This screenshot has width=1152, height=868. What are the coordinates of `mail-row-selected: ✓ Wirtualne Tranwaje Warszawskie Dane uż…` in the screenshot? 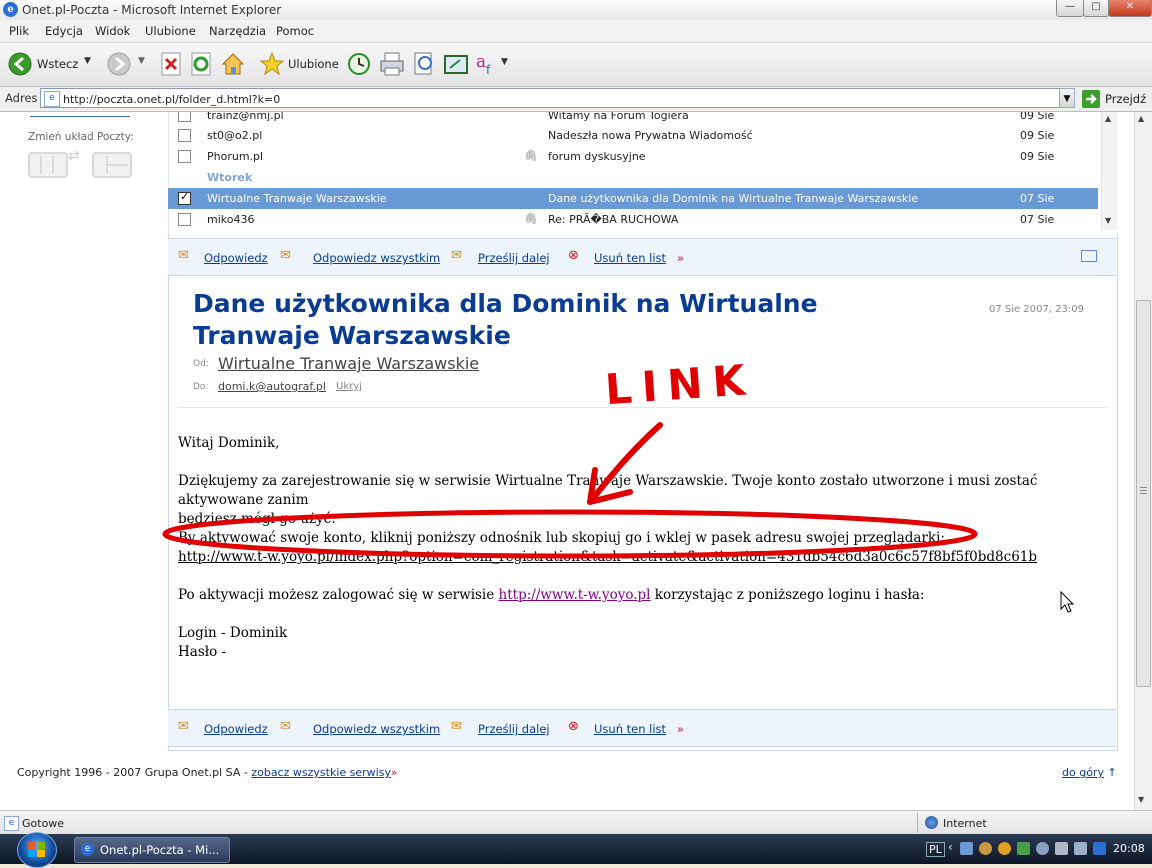 It's located at (633, 198).